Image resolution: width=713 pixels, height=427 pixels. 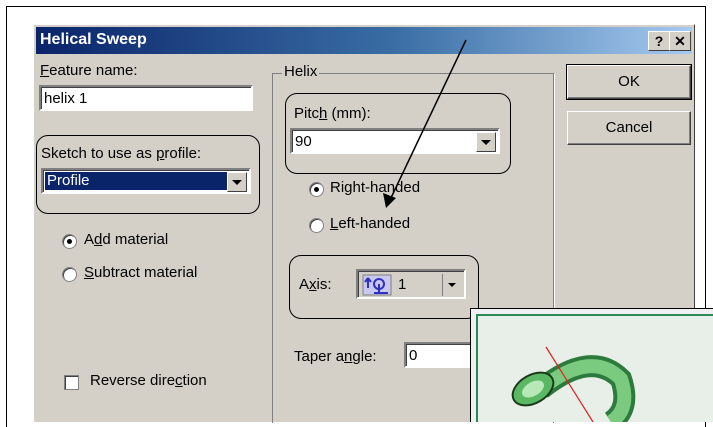 I want to click on add-material-radio, so click(x=69, y=241).